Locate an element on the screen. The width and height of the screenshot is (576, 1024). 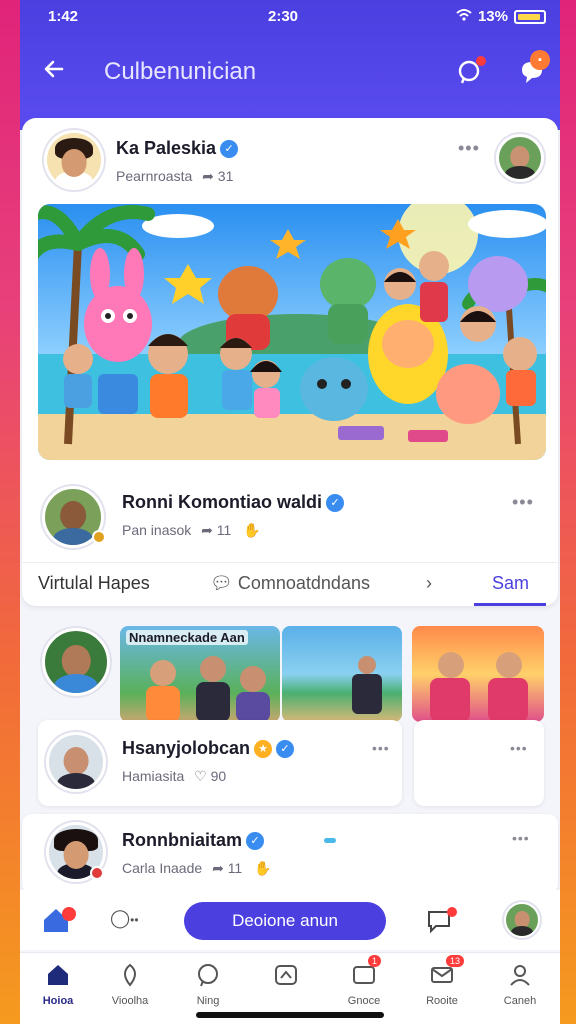
messages-button is located at coordinates (442, 922).